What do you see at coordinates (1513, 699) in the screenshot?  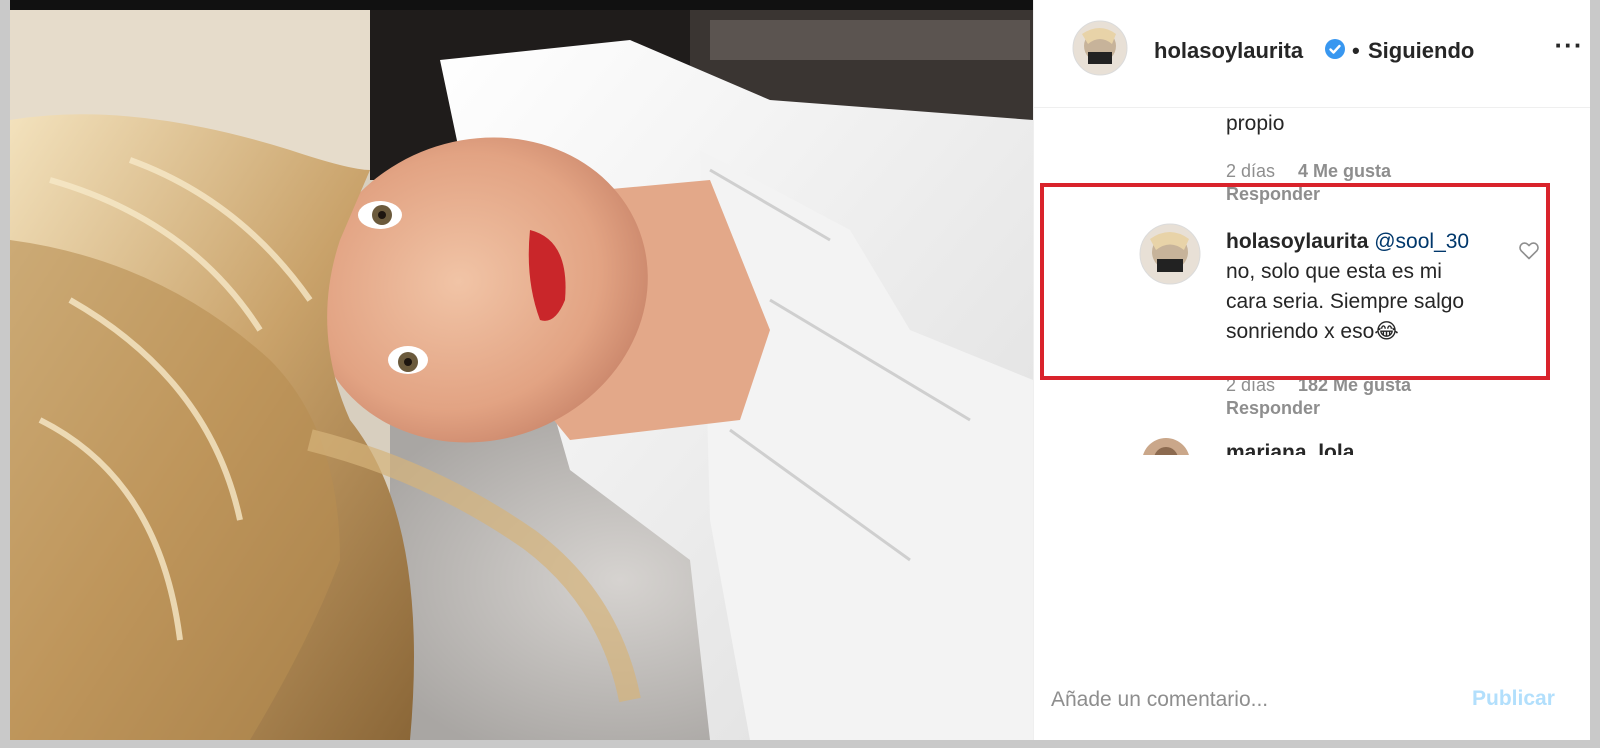 I see `publish-button: Publicar` at bounding box center [1513, 699].